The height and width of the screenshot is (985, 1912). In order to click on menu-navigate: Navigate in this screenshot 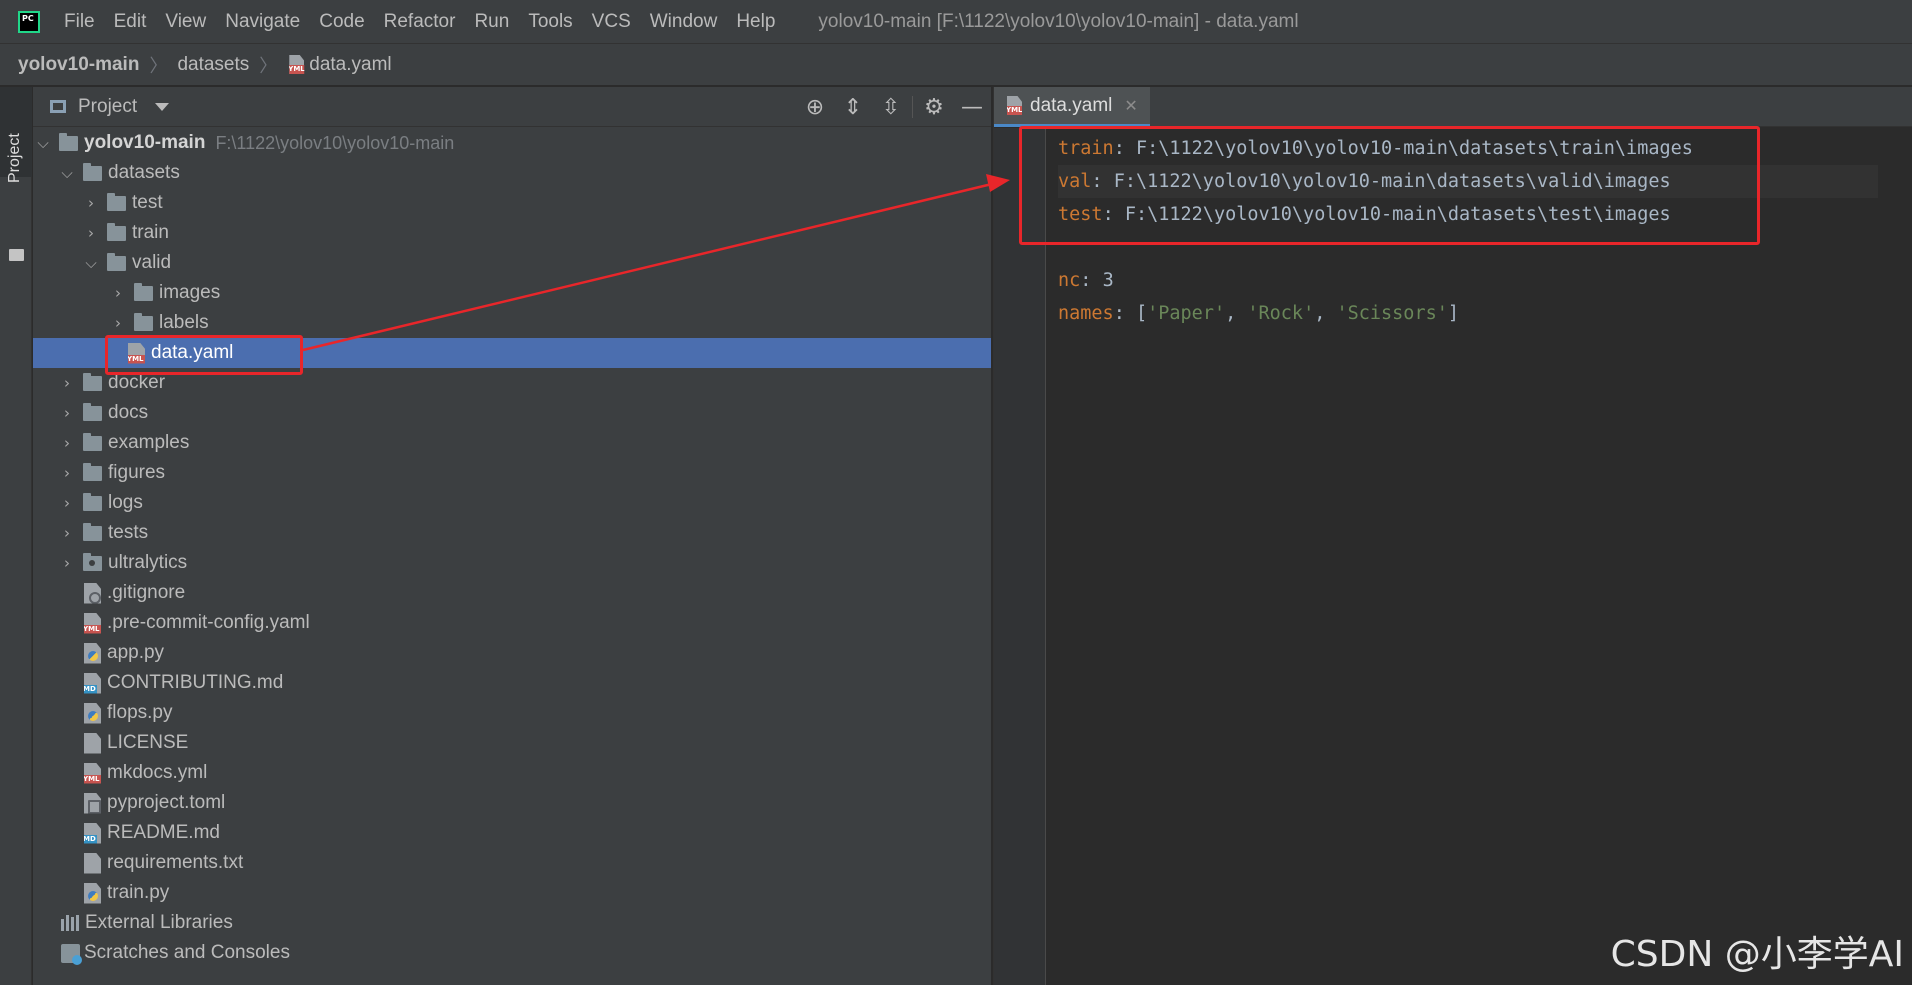, I will do `click(262, 22)`.